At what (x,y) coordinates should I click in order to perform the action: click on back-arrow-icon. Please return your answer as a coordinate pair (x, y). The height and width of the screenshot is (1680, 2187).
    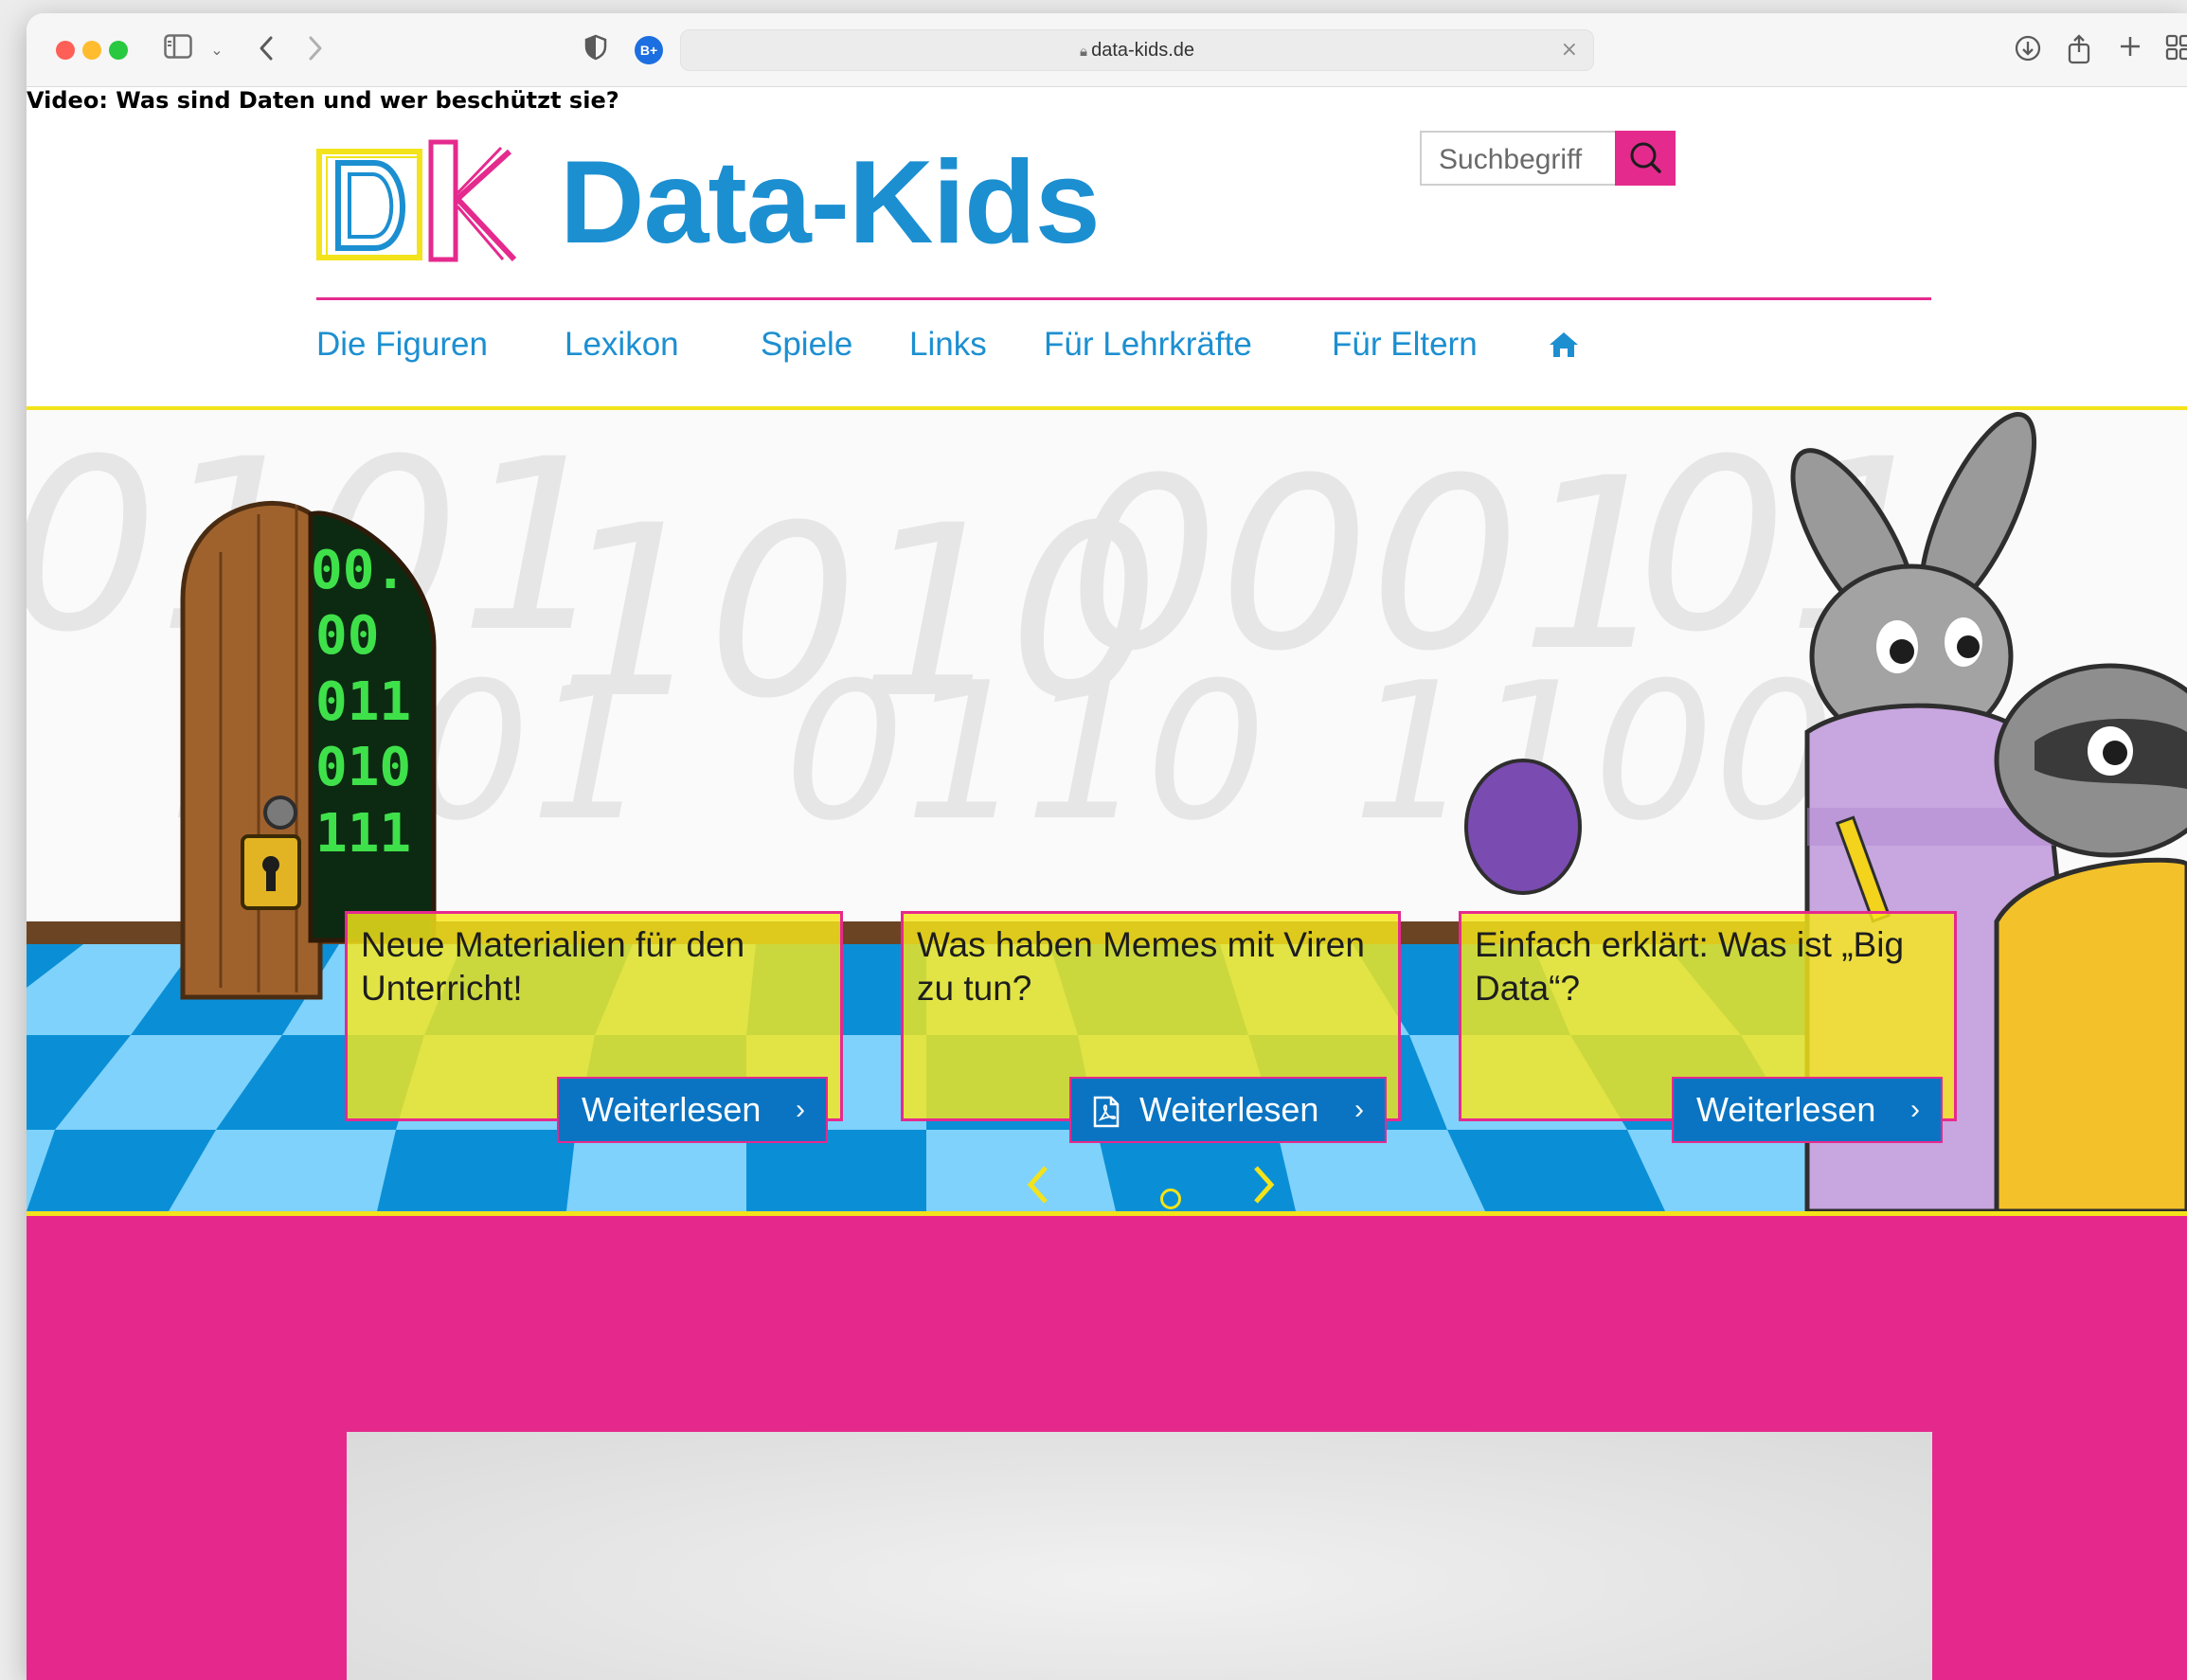
    Looking at the image, I should click on (266, 50).